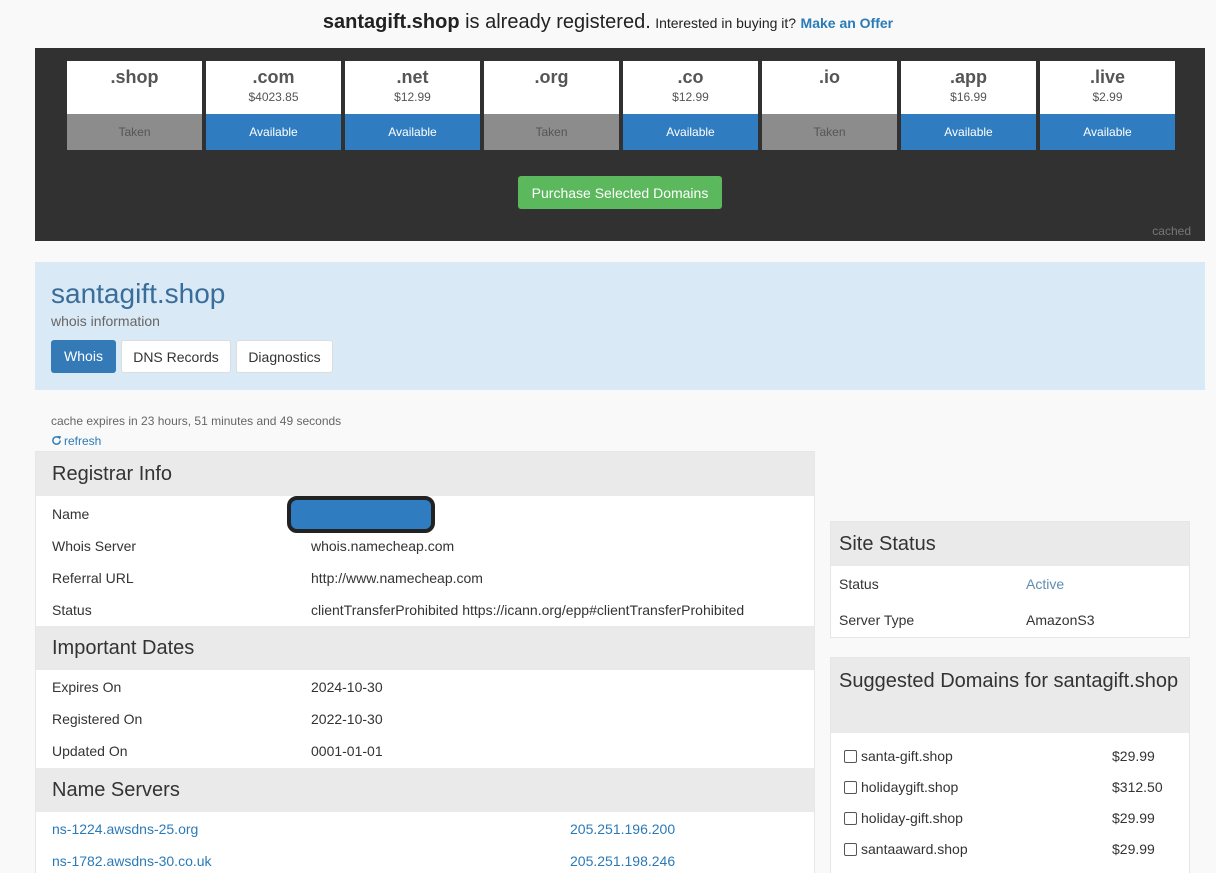 This screenshot has height=873, width=1216. Describe the element at coordinates (125, 829) in the screenshot. I see `name-server-host-link: ns-1224.awsdns-25.org` at that location.